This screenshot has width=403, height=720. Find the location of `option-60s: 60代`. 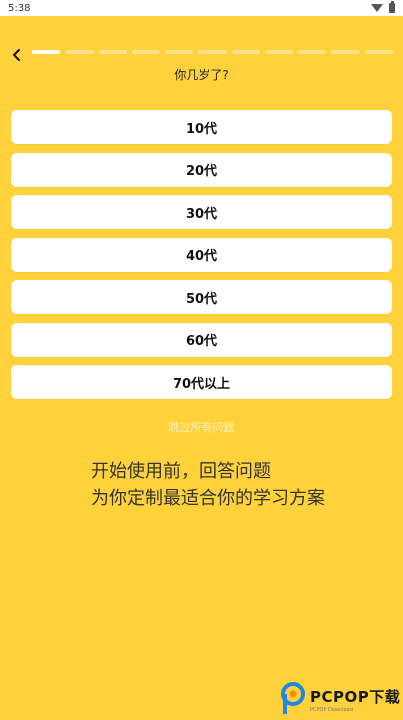

option-60s: 60代 is located at coordinates (201, 339).